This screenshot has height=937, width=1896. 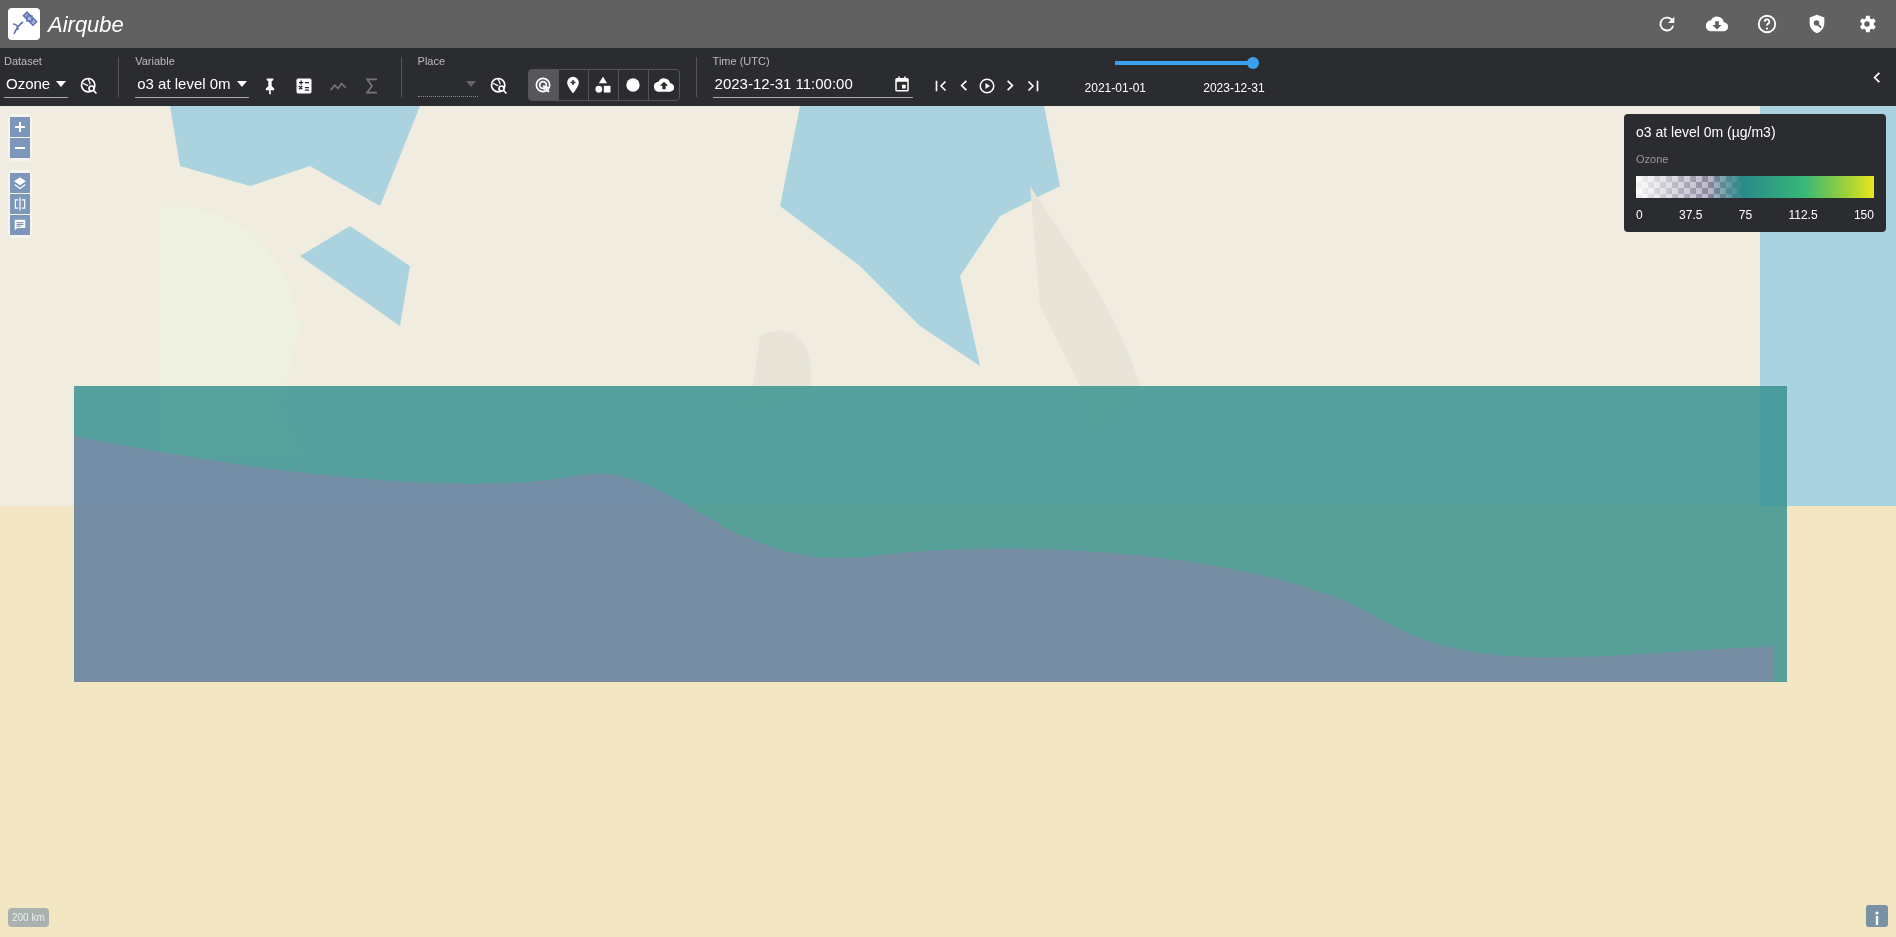 I want to click on layers-icon, so click(x=20, y=183).